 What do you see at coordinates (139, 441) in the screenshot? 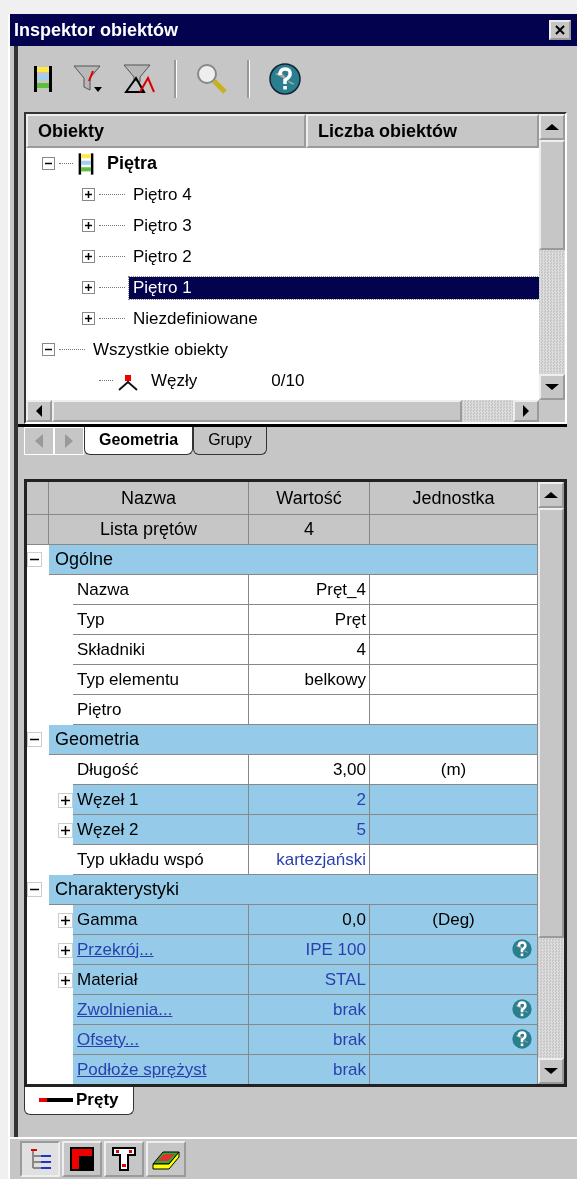
I see `tab: Geometria` at bounding box center [139, 441].